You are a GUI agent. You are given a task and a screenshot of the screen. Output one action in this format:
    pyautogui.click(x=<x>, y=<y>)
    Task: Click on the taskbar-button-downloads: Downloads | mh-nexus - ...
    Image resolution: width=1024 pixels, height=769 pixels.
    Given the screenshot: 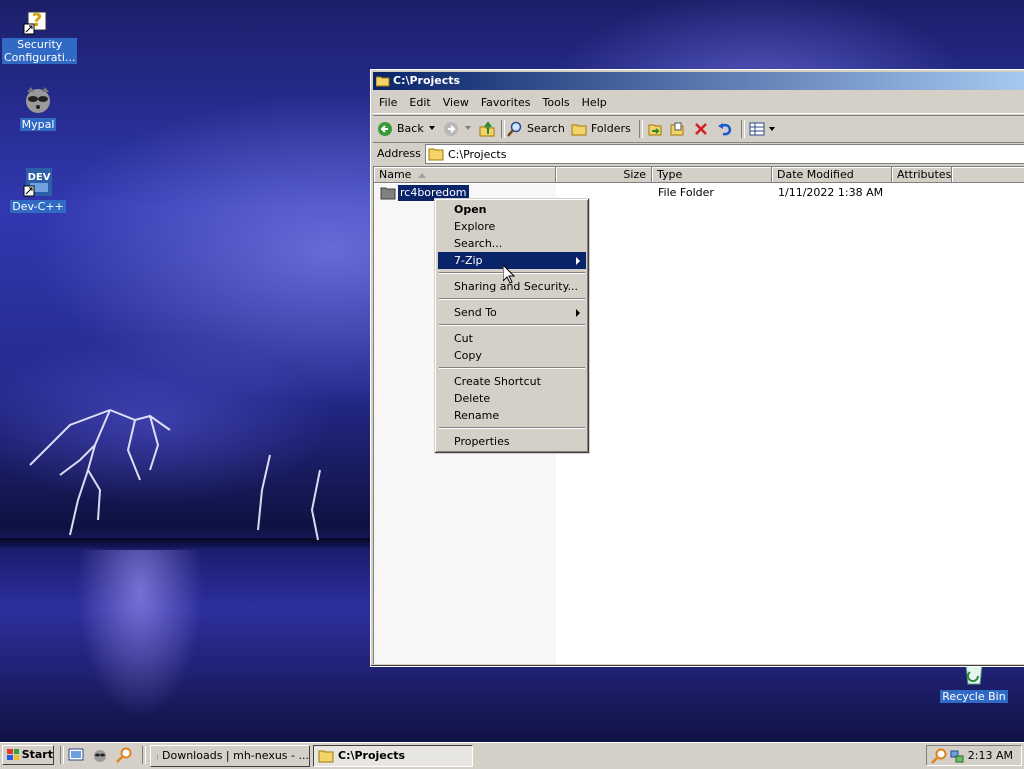 What is the action you would take?
    pyautogui.click(x=230, y=756)
    